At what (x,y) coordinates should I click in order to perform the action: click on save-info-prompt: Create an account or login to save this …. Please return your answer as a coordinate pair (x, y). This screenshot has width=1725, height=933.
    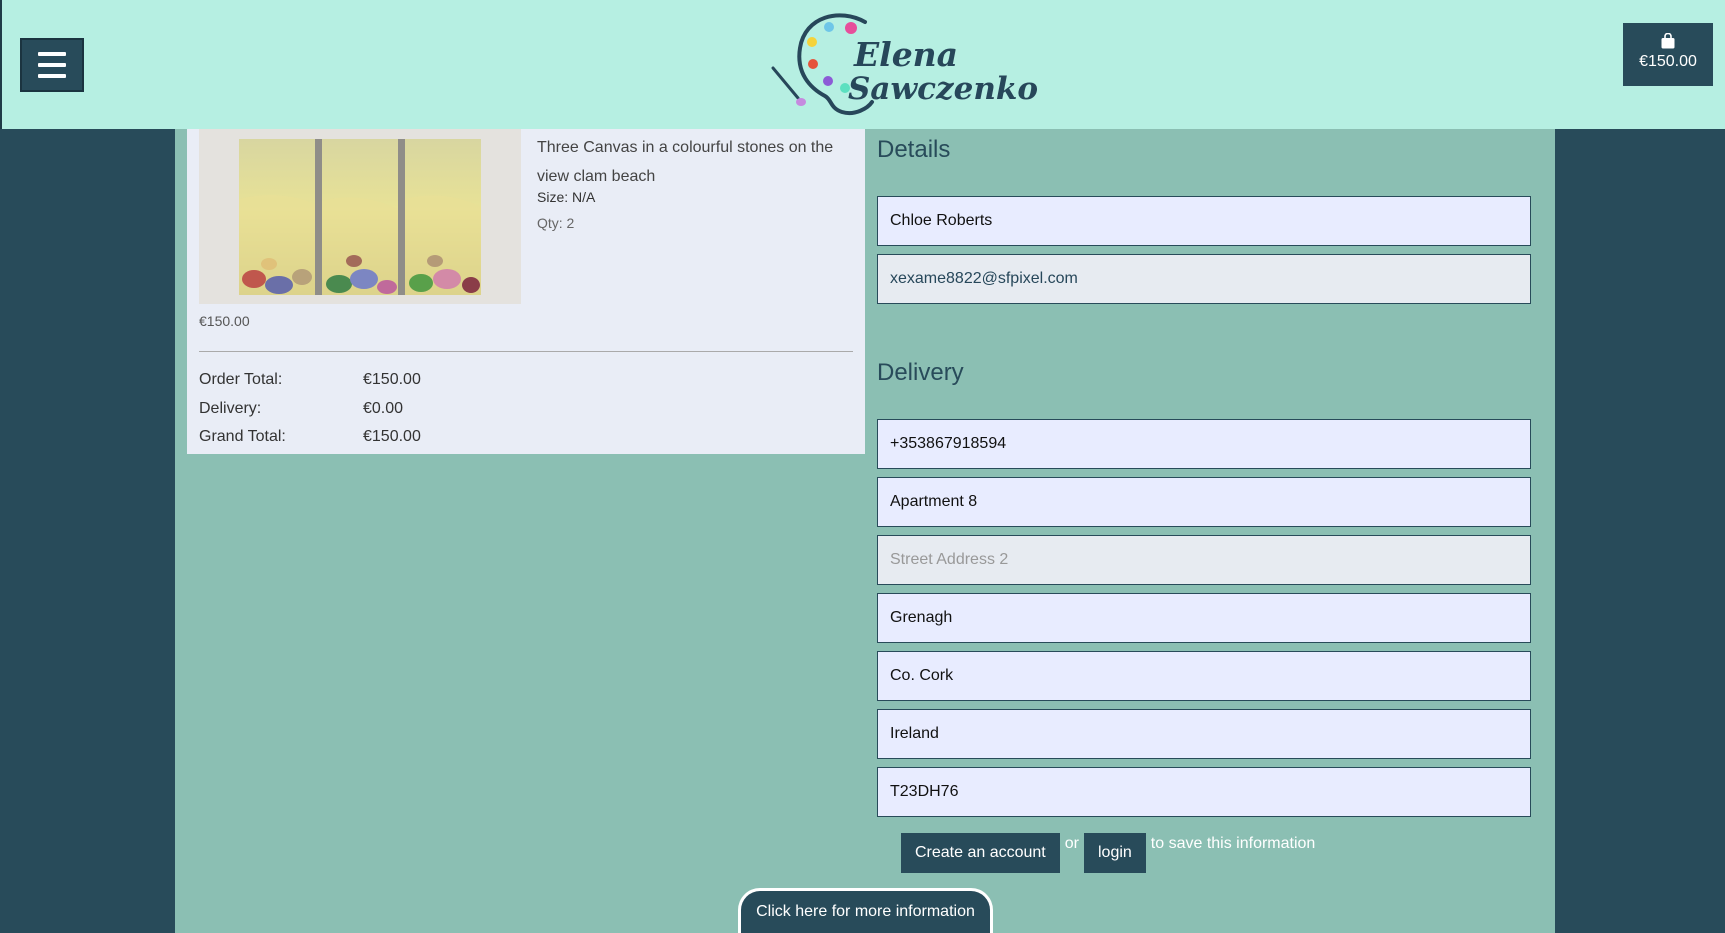
    Looking at the image, I should click on (1110, 853).